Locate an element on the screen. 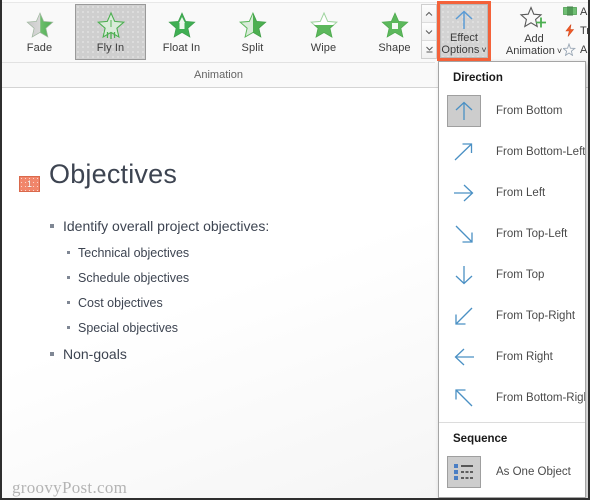 The image size is (590, 500). dropdown-section-title-direction: Direction is located at coordinates (478, 78).